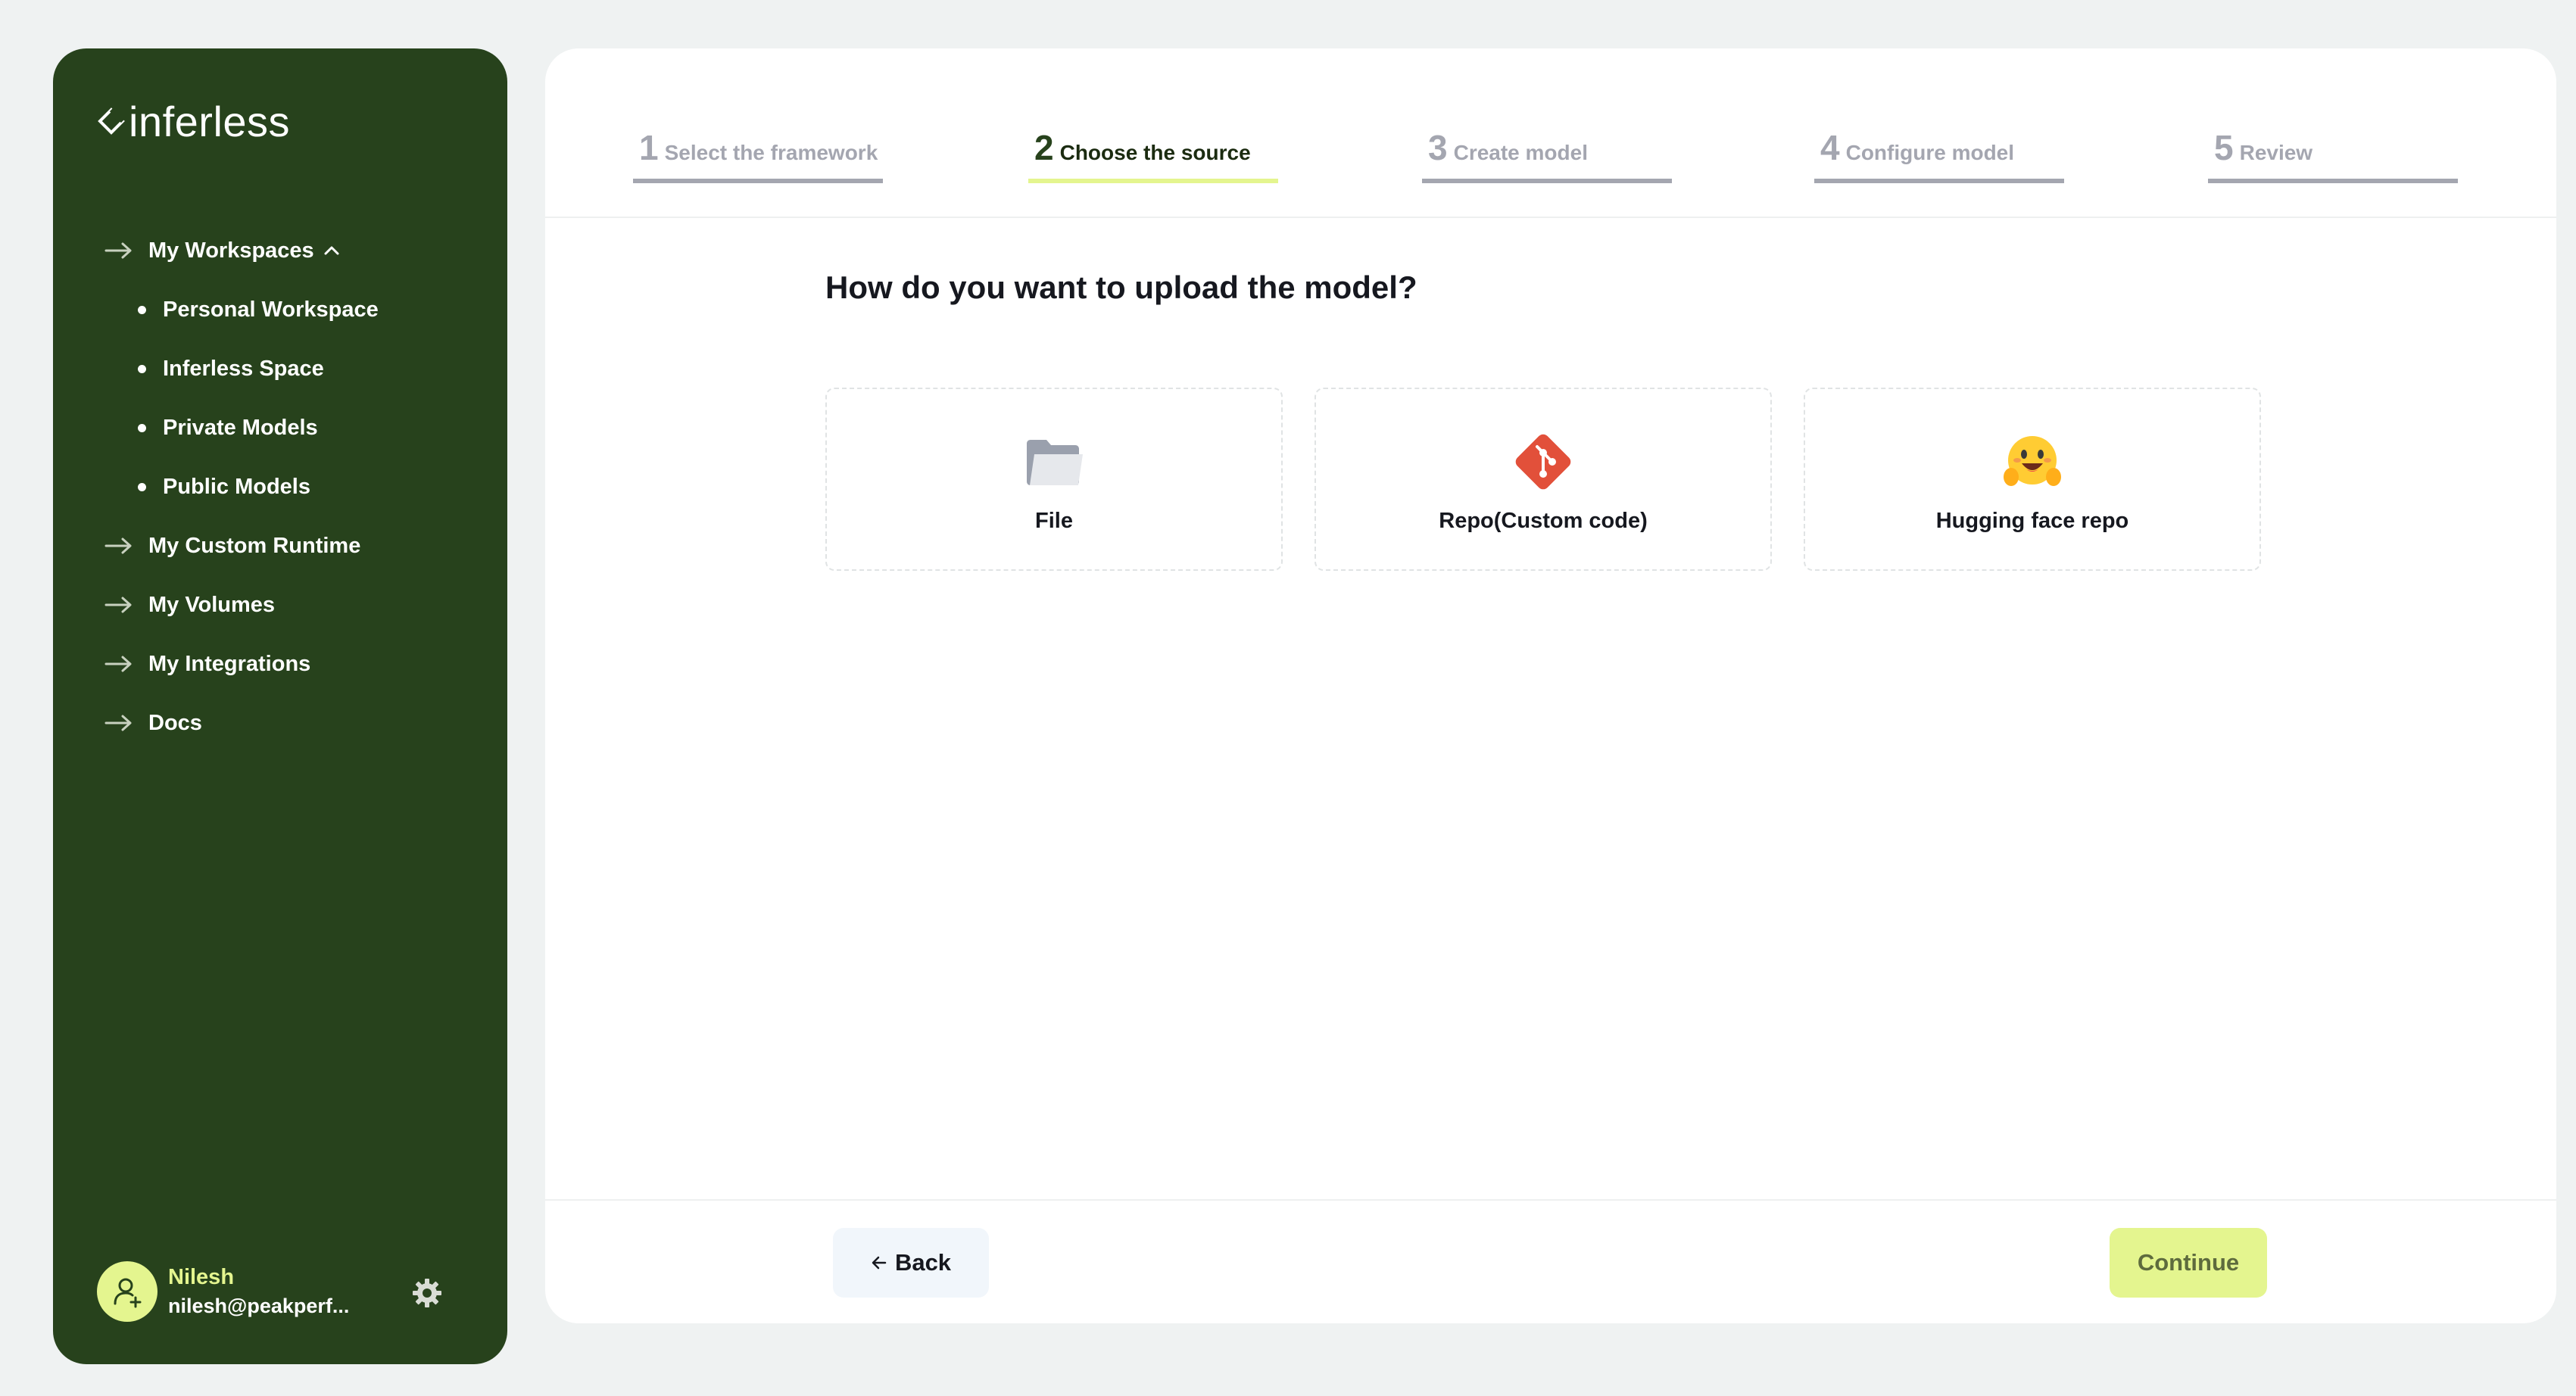 The image size is (2576, 1396). Describe the element at coordinates (243, 368) in the screenshot. I see `sidebar-item-label: Inferless Space` at that location.